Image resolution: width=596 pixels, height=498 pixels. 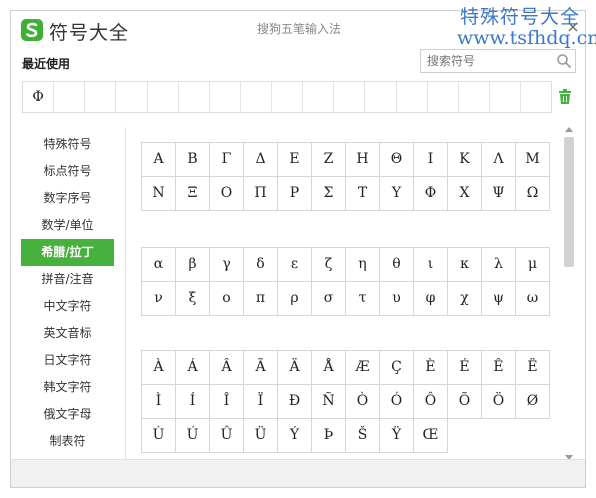 What do you see at coordinates (329, 436) in the screenshot?
I see `symbol-cell: Þ` at bounding box center [329, 436].